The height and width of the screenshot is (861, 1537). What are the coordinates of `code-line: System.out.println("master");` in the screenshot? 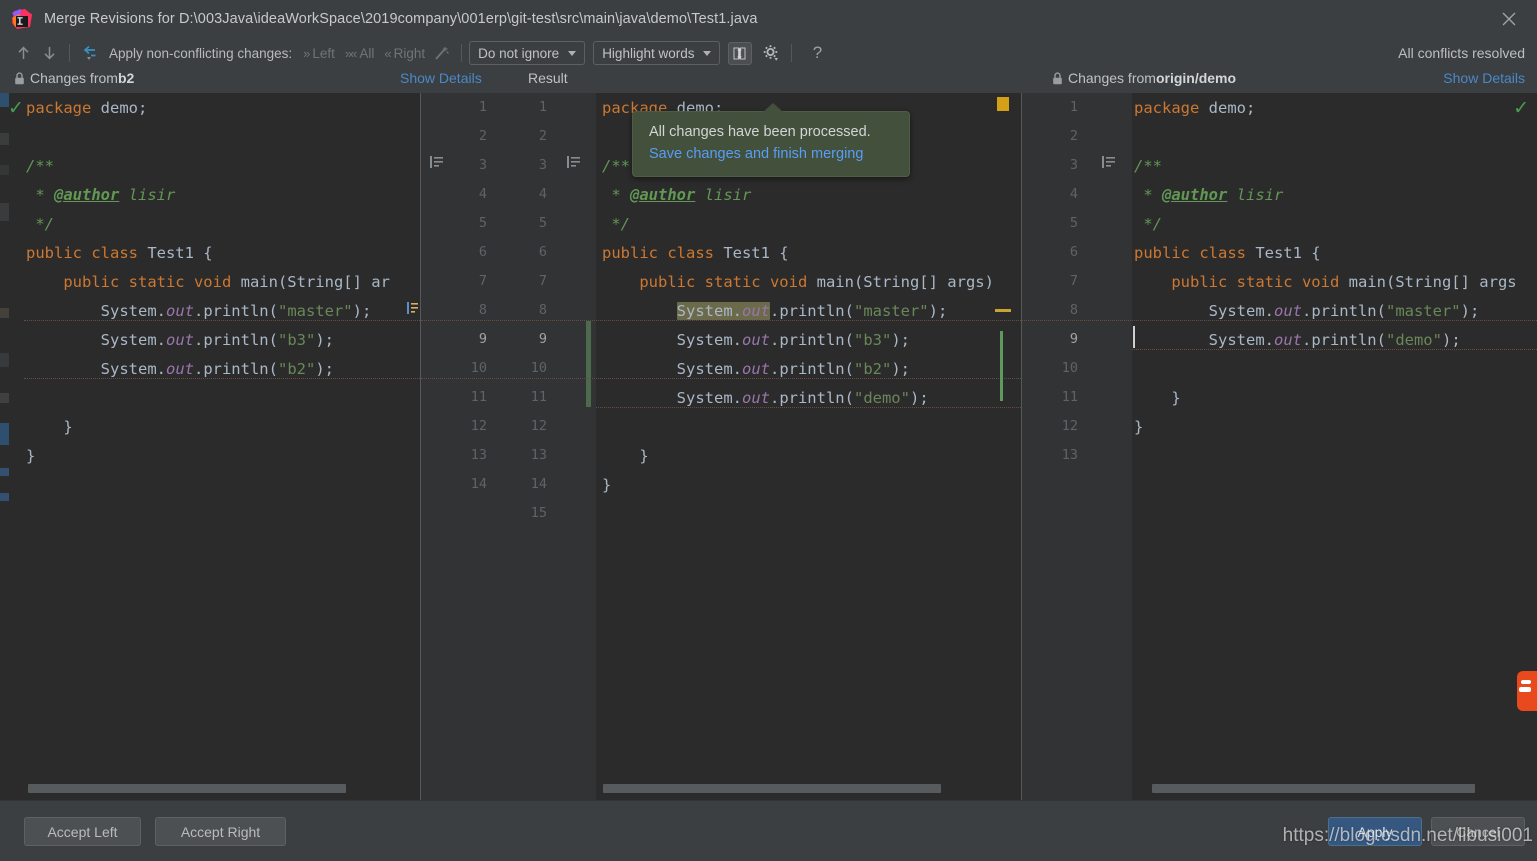 It's located at (812, 311).